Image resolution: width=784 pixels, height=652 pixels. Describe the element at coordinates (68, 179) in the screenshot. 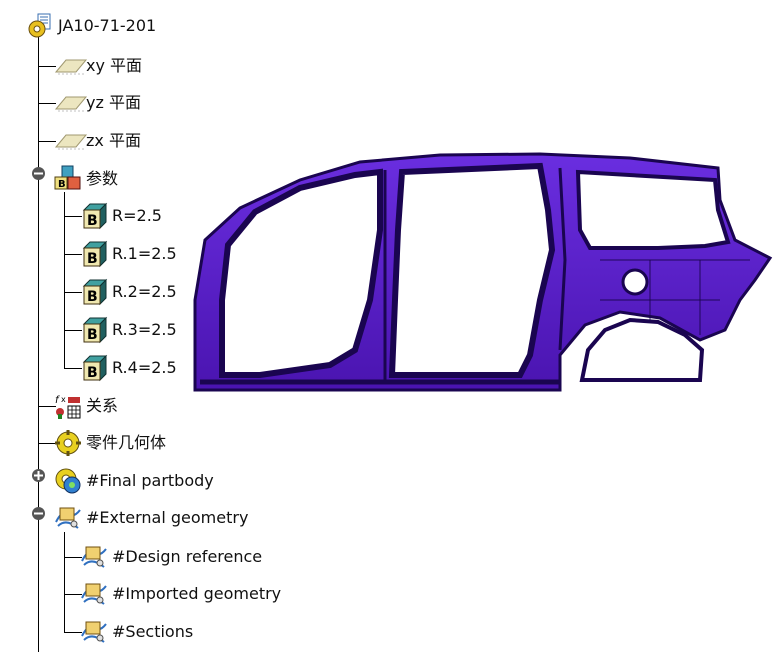

I see `parameters-icon: B` at that location.